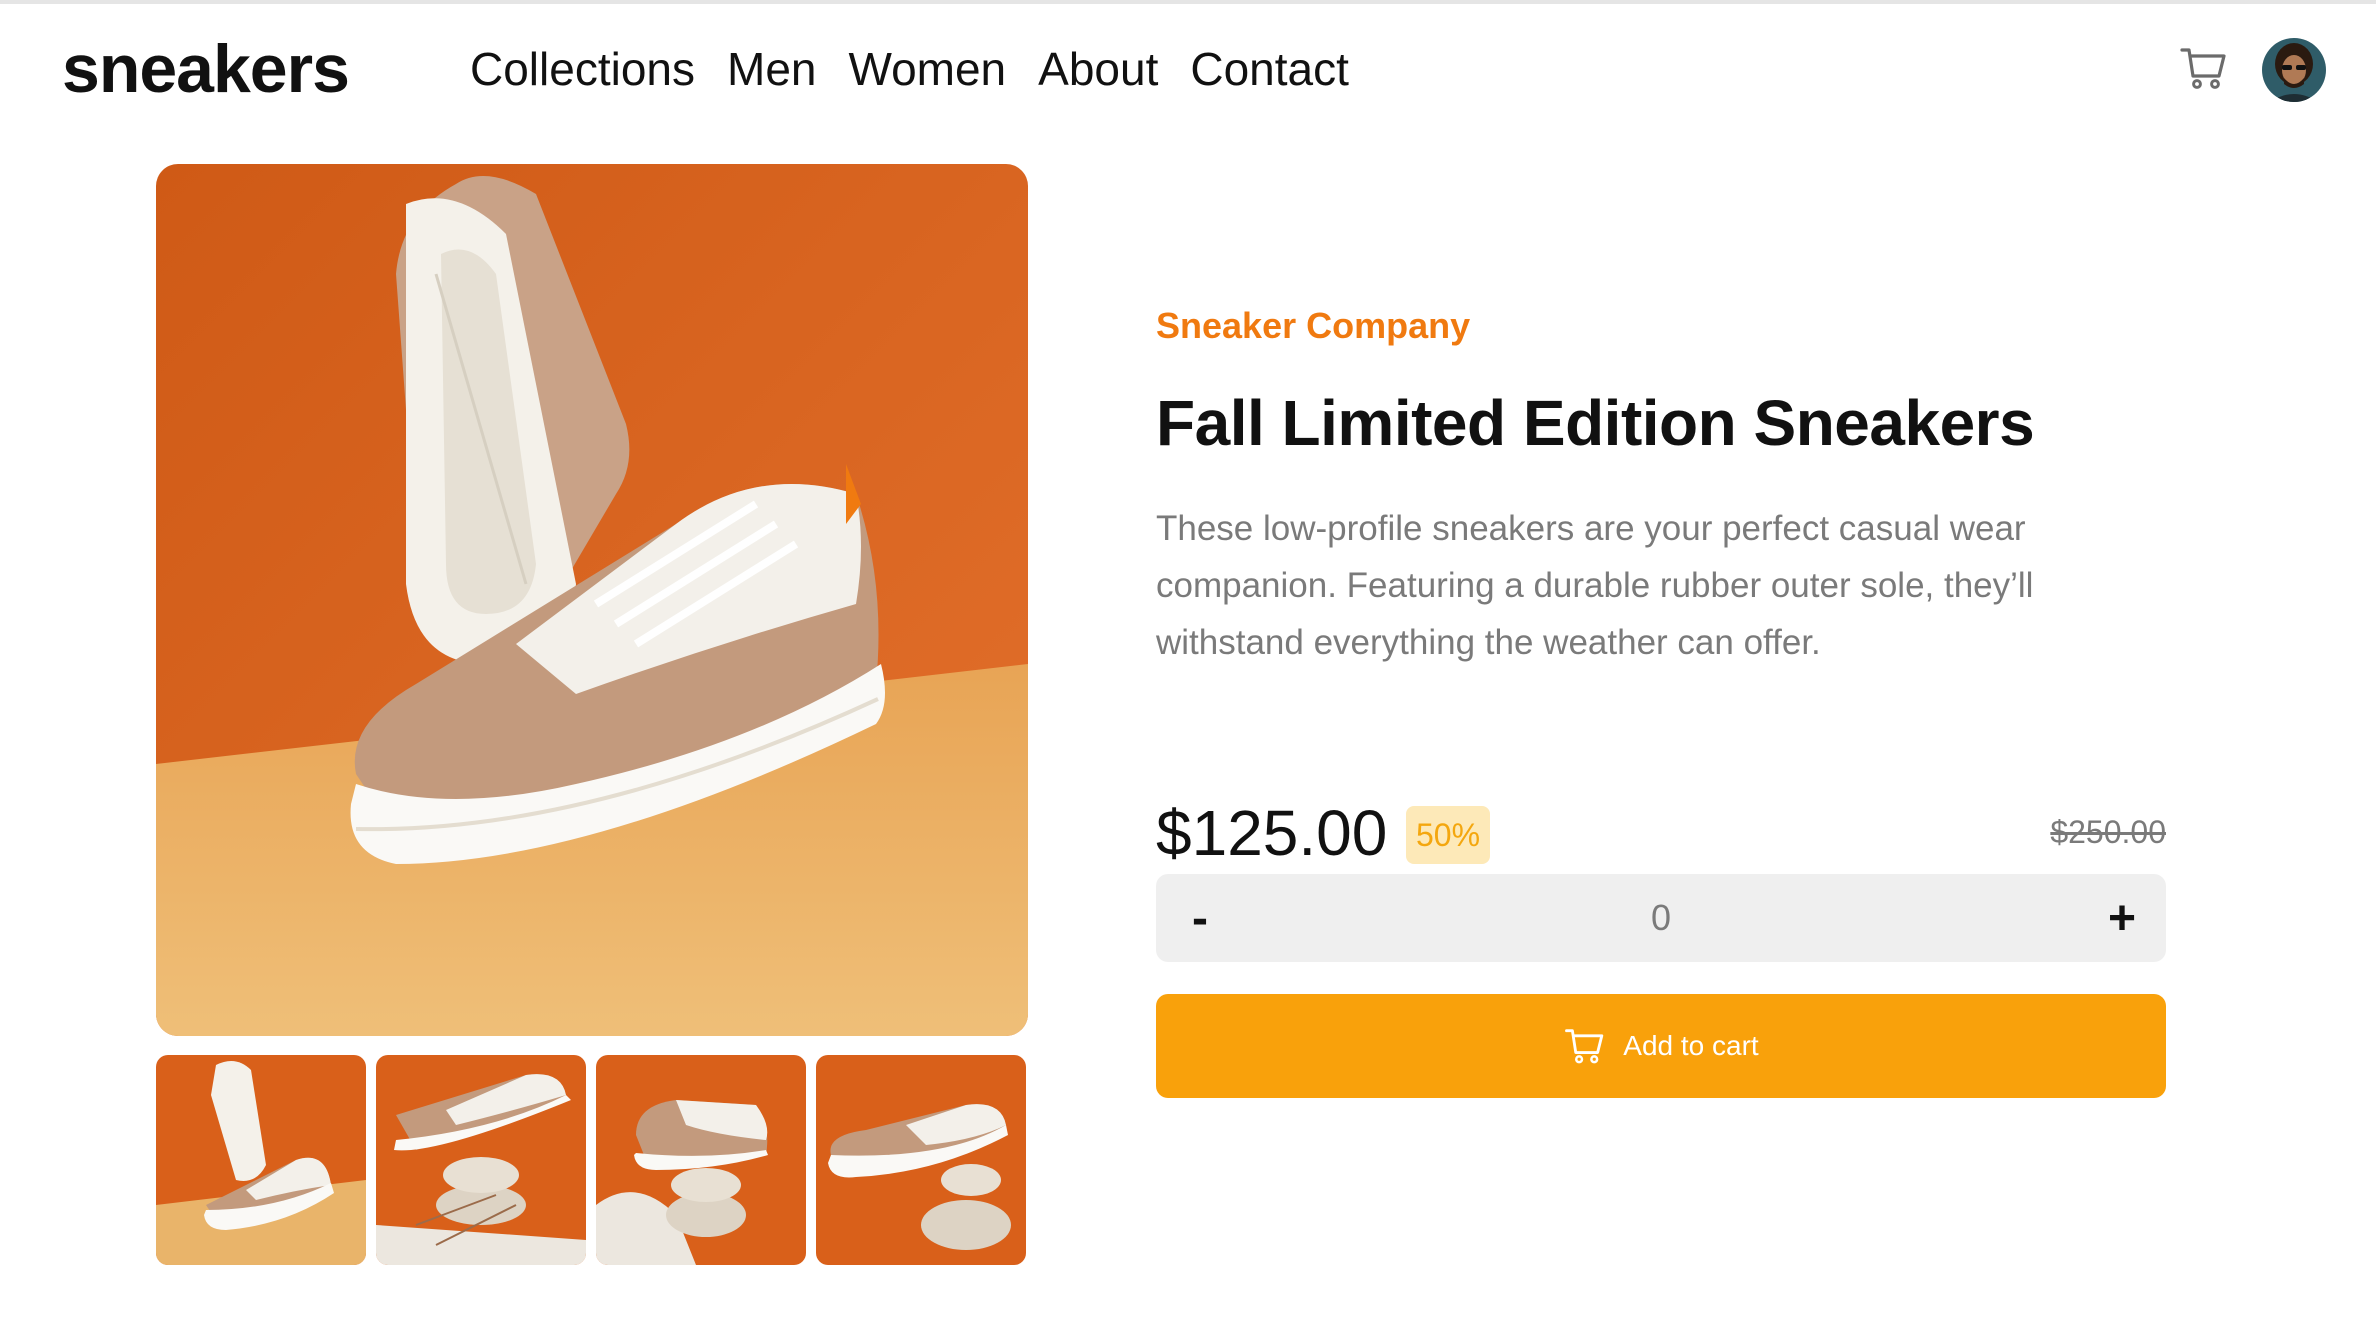 The image size is (2376, 1324). Describe the element at coordinates (1272, 833) in the screenshot. I see `current-price: $125.00` at that location.